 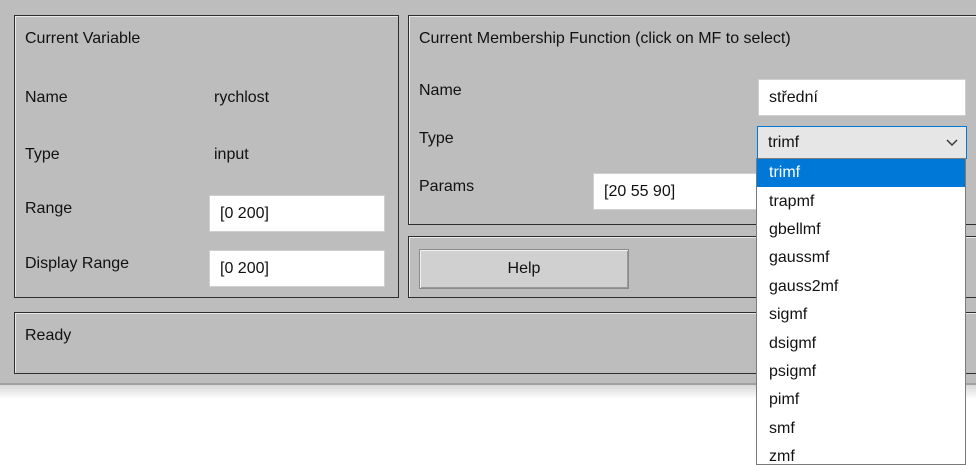 What do you see at coordinates (440, 90) in the screenshot?
I see `mf-name-label: Name` at bounding box center [440, 90].